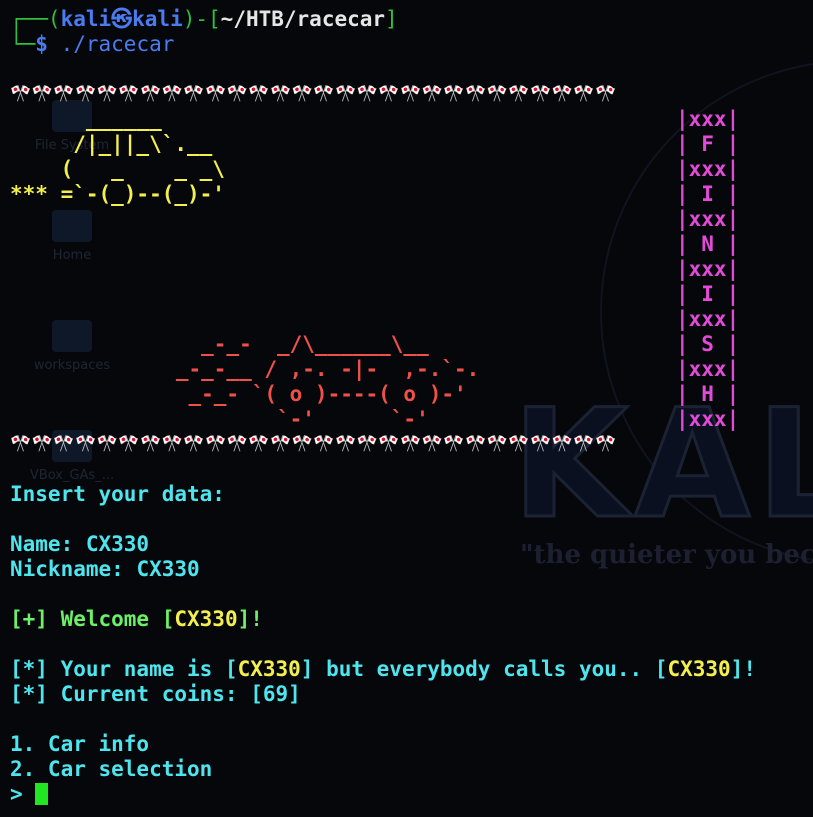  Describe the element at coordinates (23, 794) in the screenshot. I see `input-prompt: >` at that location.